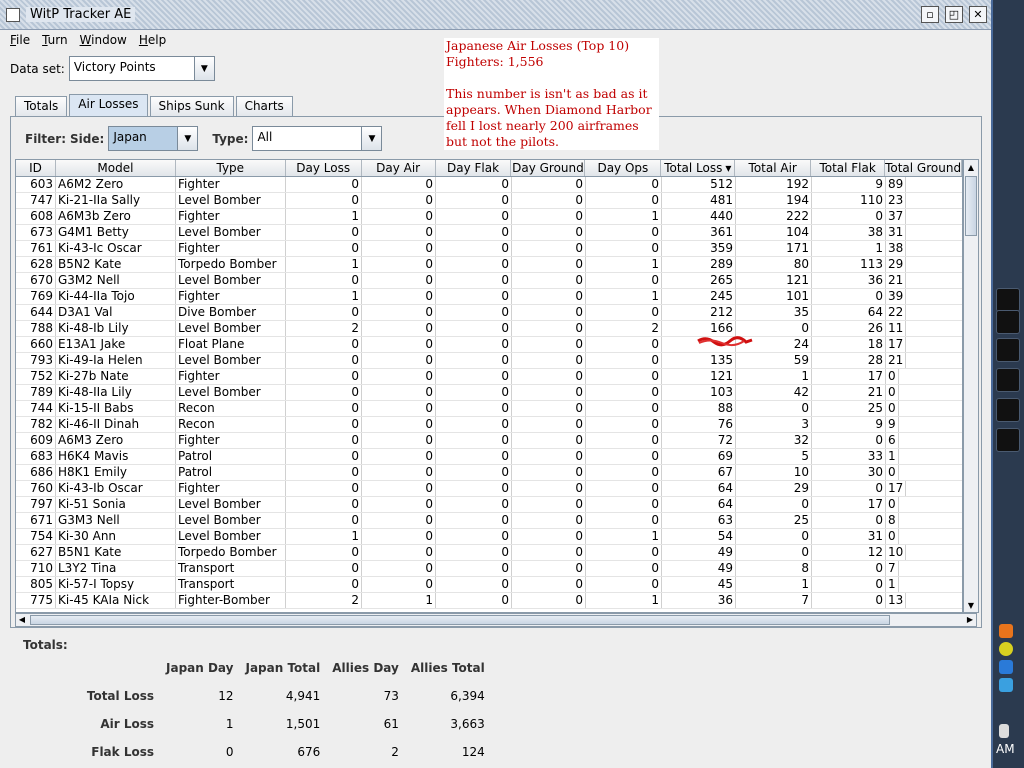 The image size is (1024, 768). Describe the element at coordinates (773, 168) in the screenshot. I see `column-header: Total Air` at that location.